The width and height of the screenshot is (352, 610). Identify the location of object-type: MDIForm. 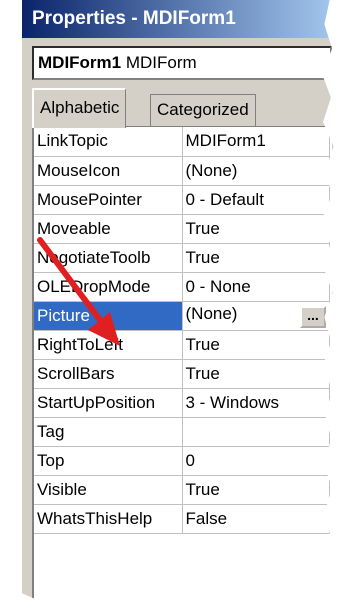
(161, 62).